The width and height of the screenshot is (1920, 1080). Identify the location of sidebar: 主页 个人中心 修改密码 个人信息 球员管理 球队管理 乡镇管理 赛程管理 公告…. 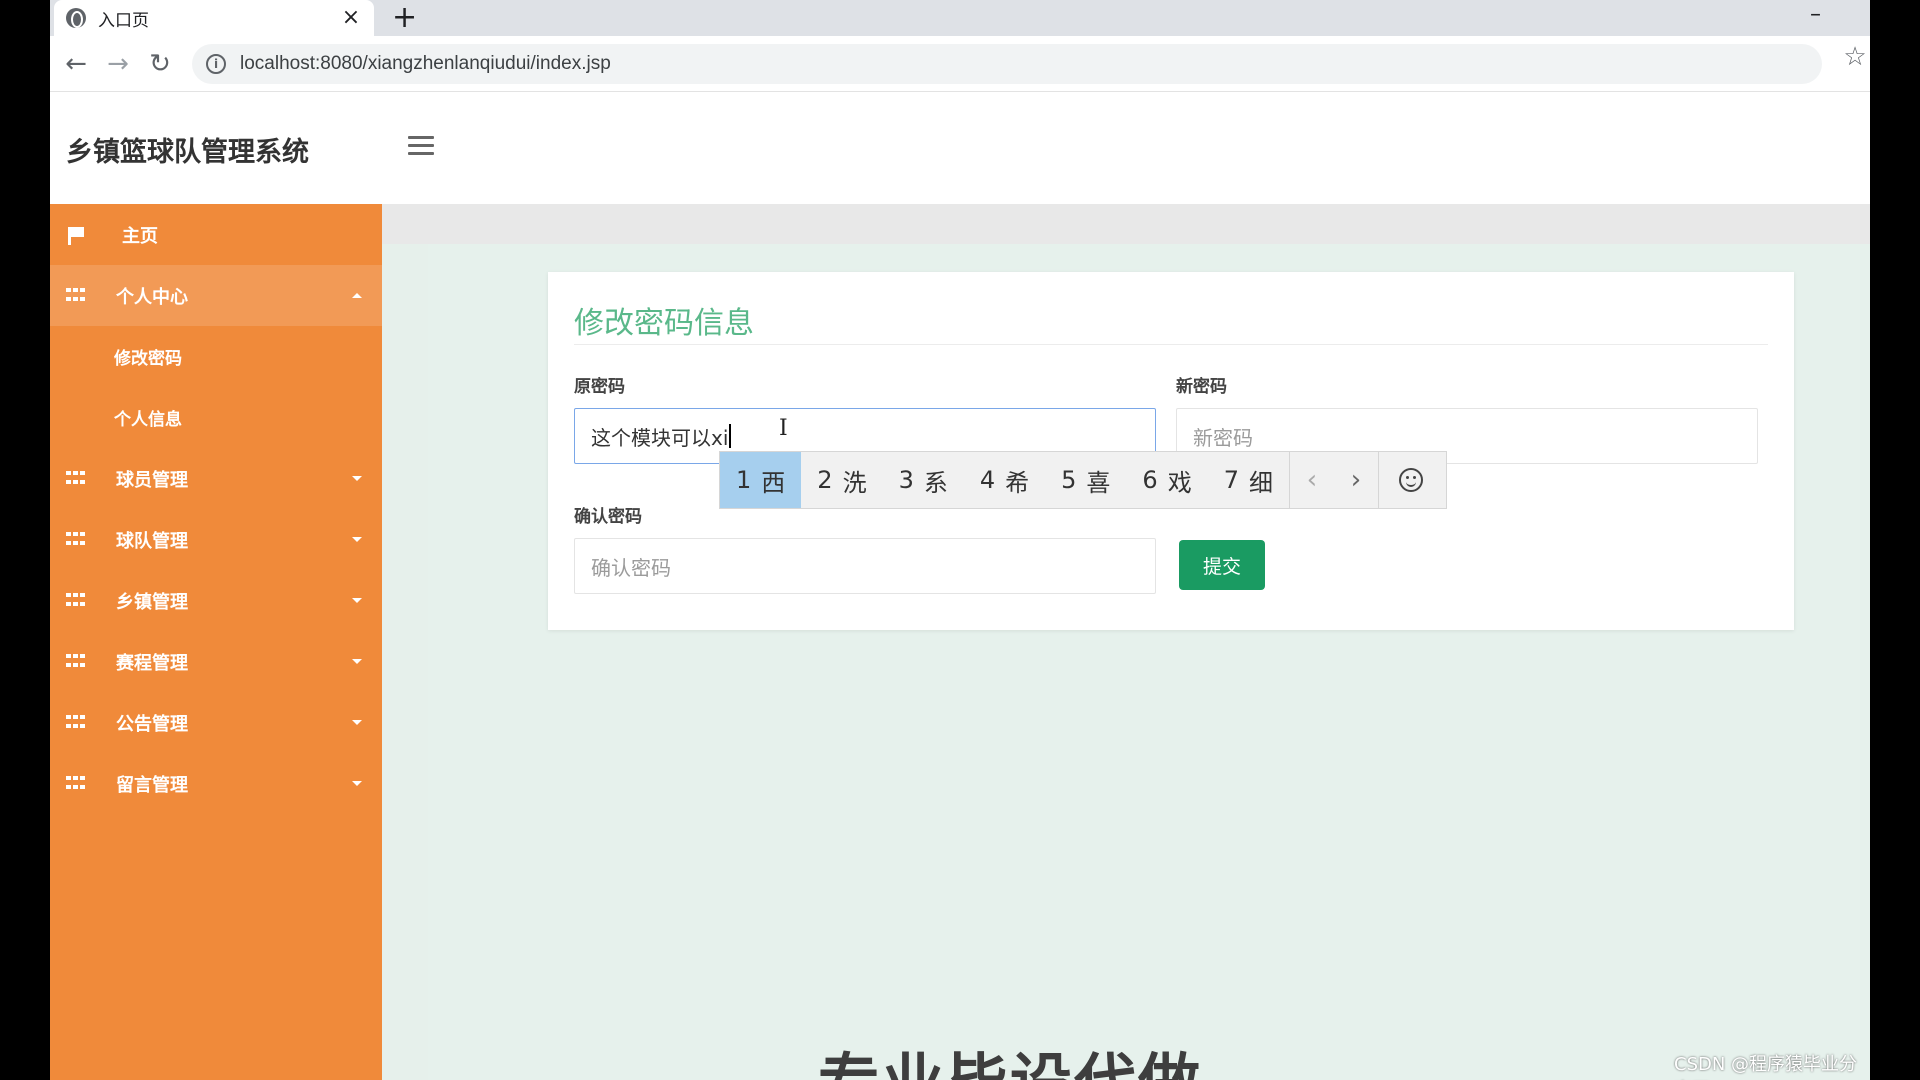
(216, 642).